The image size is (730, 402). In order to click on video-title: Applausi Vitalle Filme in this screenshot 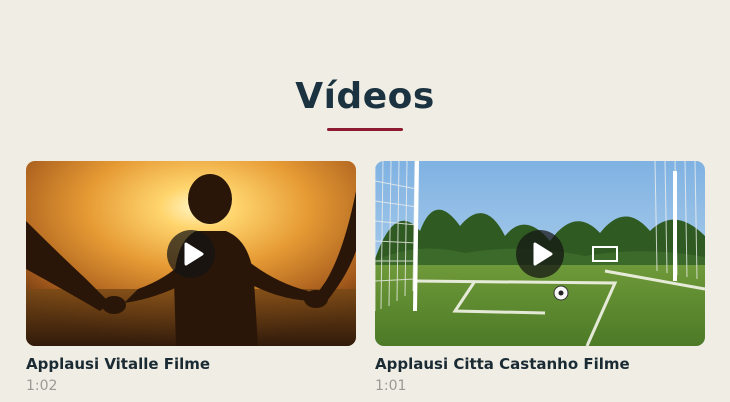, I will do `click(191, 364)`.